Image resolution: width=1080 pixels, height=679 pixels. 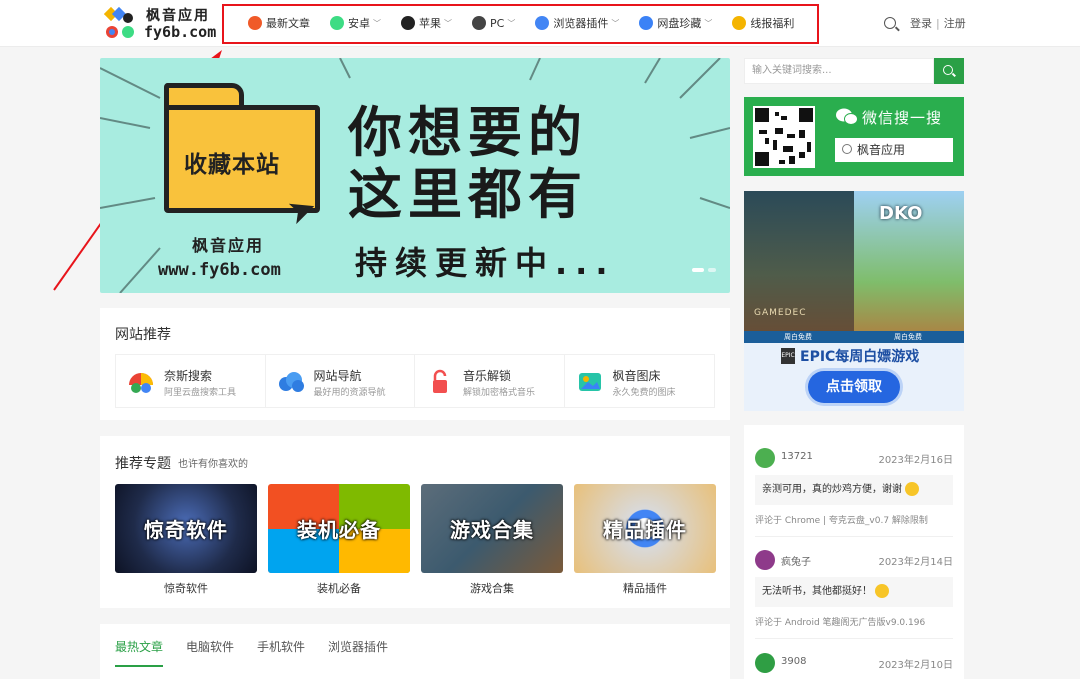 What do you see at coordinates (915, 665) in the screenshot?
I see `comment-date: 2023年2月10日` at bounding box center [915, 665].